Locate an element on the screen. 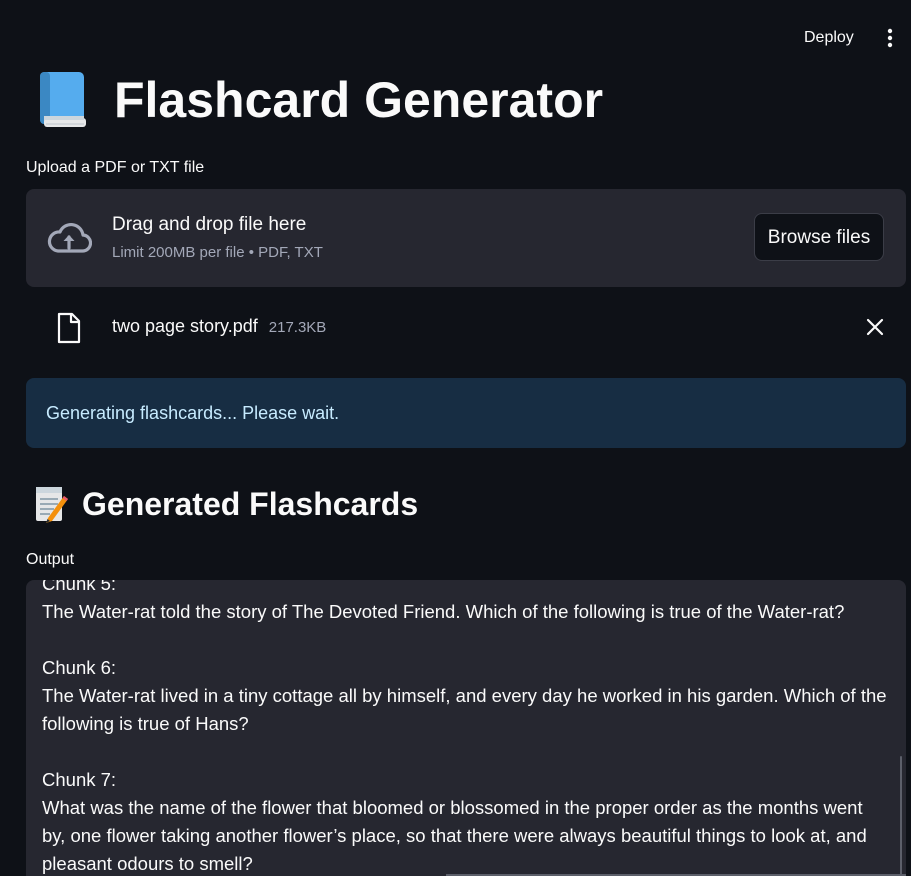 The width and height of the screenshot is (911, 876). uploaded-file-info: two page story.pdf 217.3KB is located at coordinates (219, 326).